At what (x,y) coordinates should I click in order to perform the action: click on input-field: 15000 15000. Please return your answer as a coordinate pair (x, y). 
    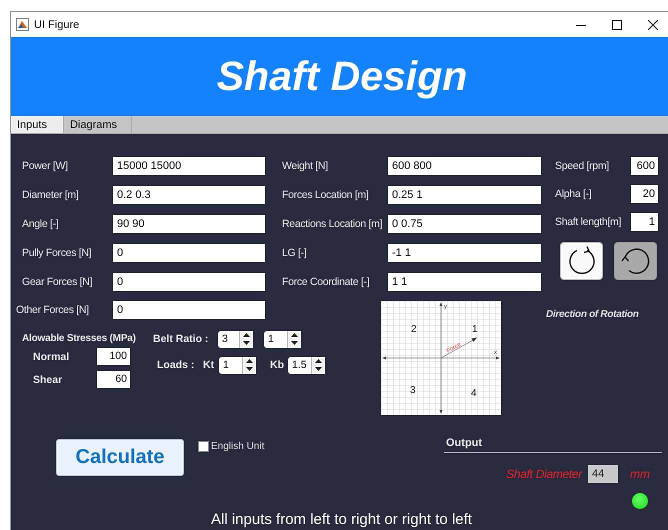
    Looking at the image, I should click on (189, 166).